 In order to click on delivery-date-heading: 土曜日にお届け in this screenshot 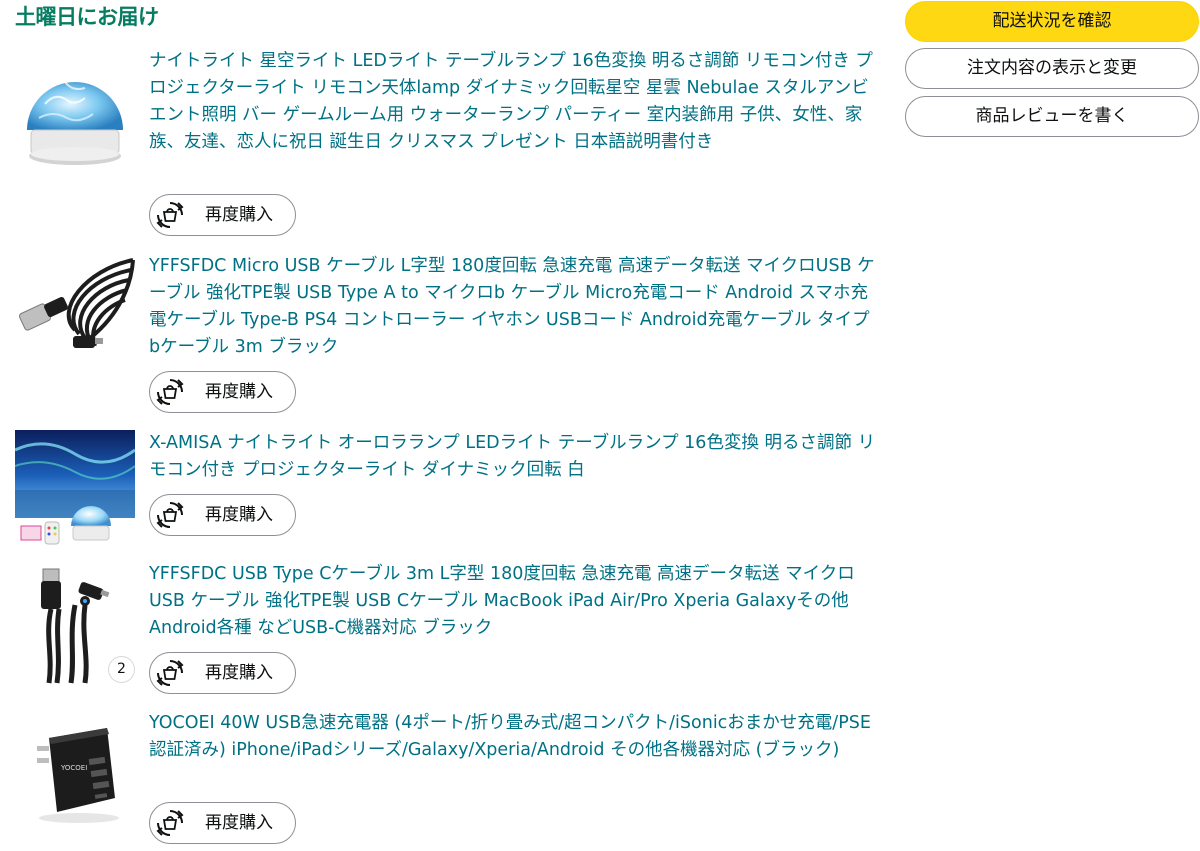, I will do `click(87, 17)`.